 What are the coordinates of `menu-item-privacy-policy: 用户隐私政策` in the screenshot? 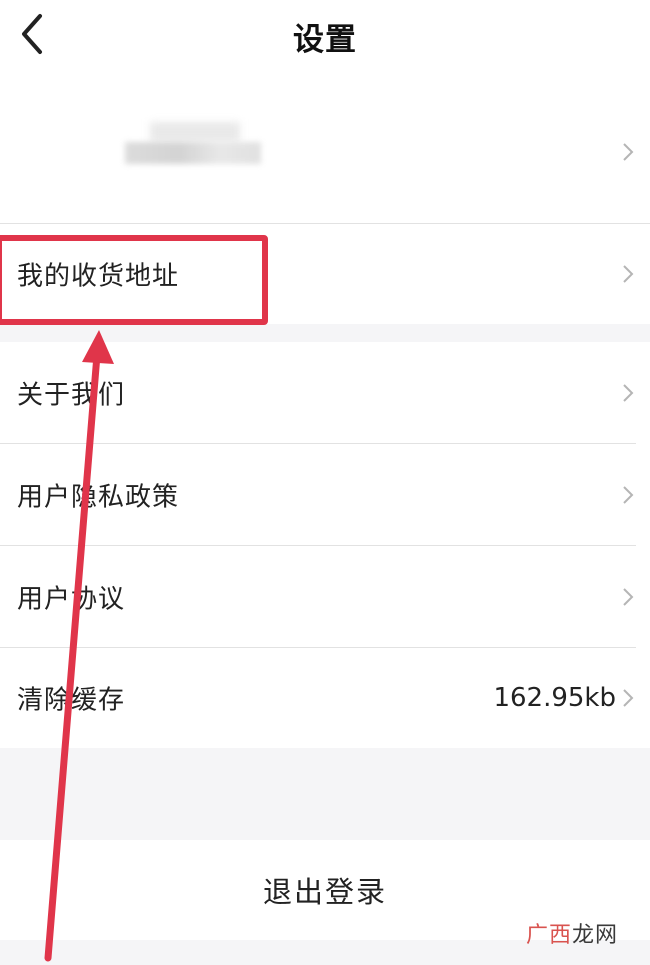 It's located at (325, 494).